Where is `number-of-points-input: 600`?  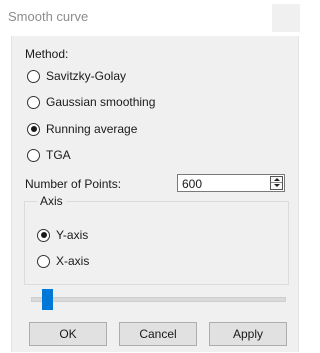
number-of-points-input: 600 is located at coordinates (231, 183).